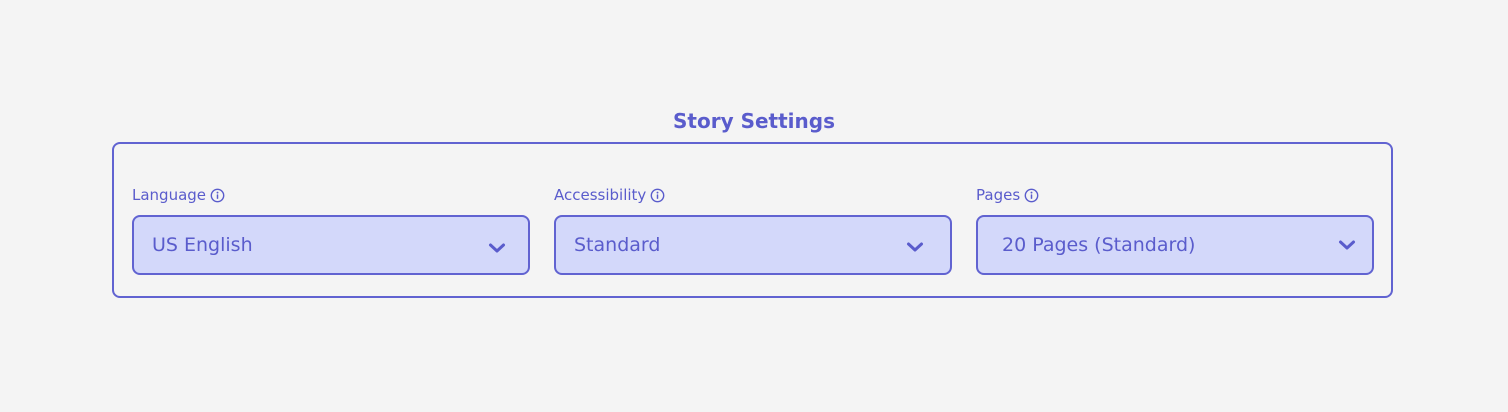  Describe the element at coordinates (331, 195) in the screenshot. I see `language-label-row: Language` at that location.